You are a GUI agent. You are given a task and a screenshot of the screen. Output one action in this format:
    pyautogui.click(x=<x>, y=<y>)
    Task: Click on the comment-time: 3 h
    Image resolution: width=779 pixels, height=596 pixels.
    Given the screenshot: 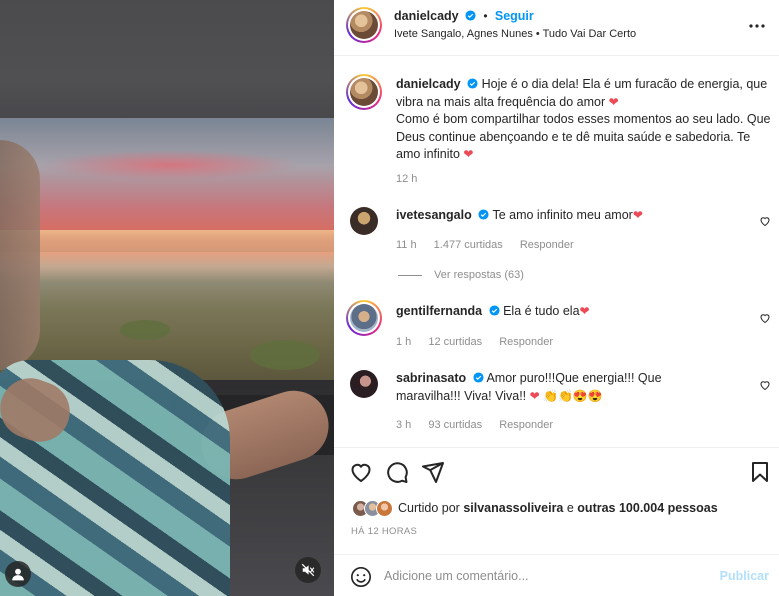 What is the action you would take?
    pyautogui.click(x=403, y=425)
    